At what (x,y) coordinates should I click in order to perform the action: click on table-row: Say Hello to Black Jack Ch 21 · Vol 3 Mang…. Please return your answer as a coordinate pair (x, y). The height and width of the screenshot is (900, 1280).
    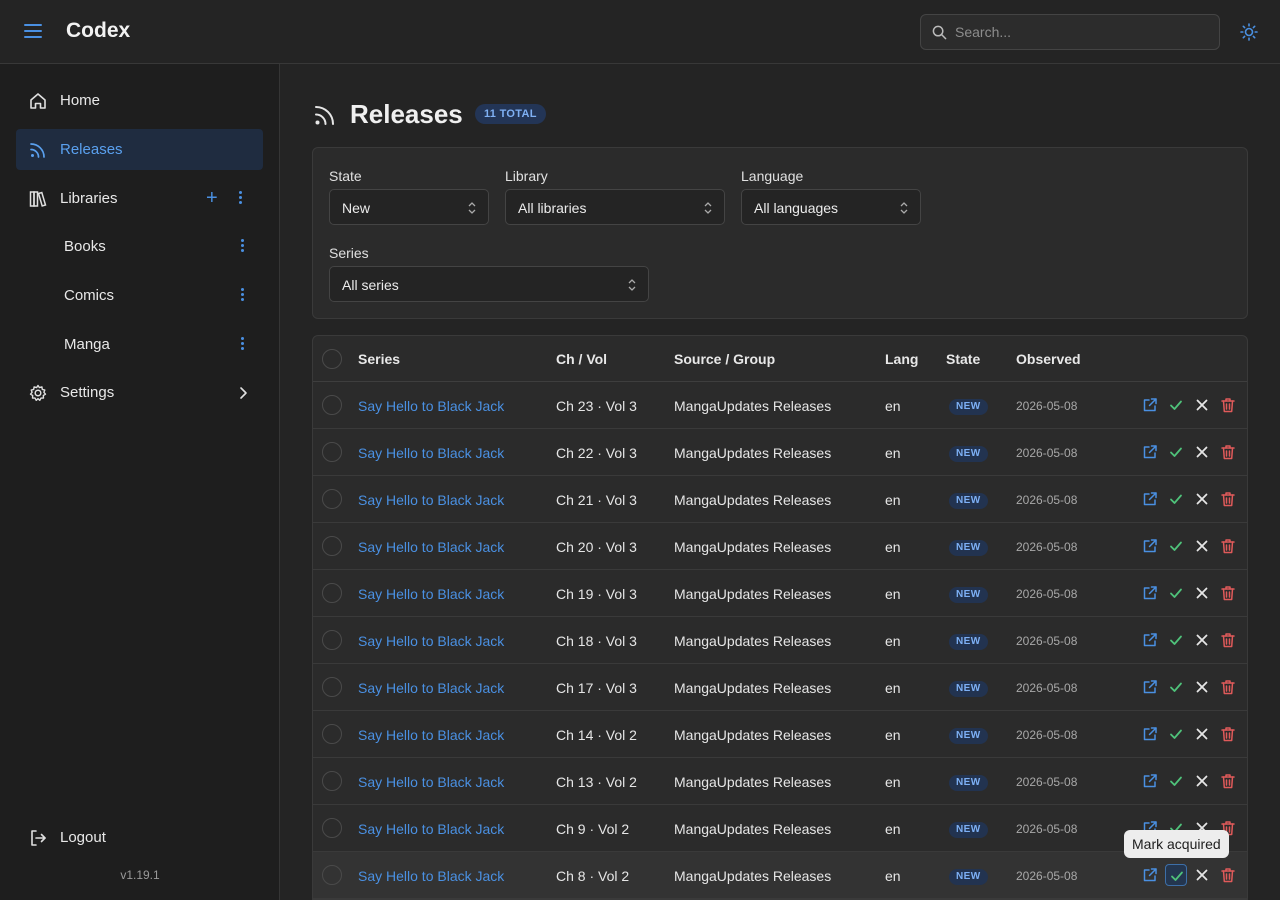
    Looking at the image, I should click on (780, 499).